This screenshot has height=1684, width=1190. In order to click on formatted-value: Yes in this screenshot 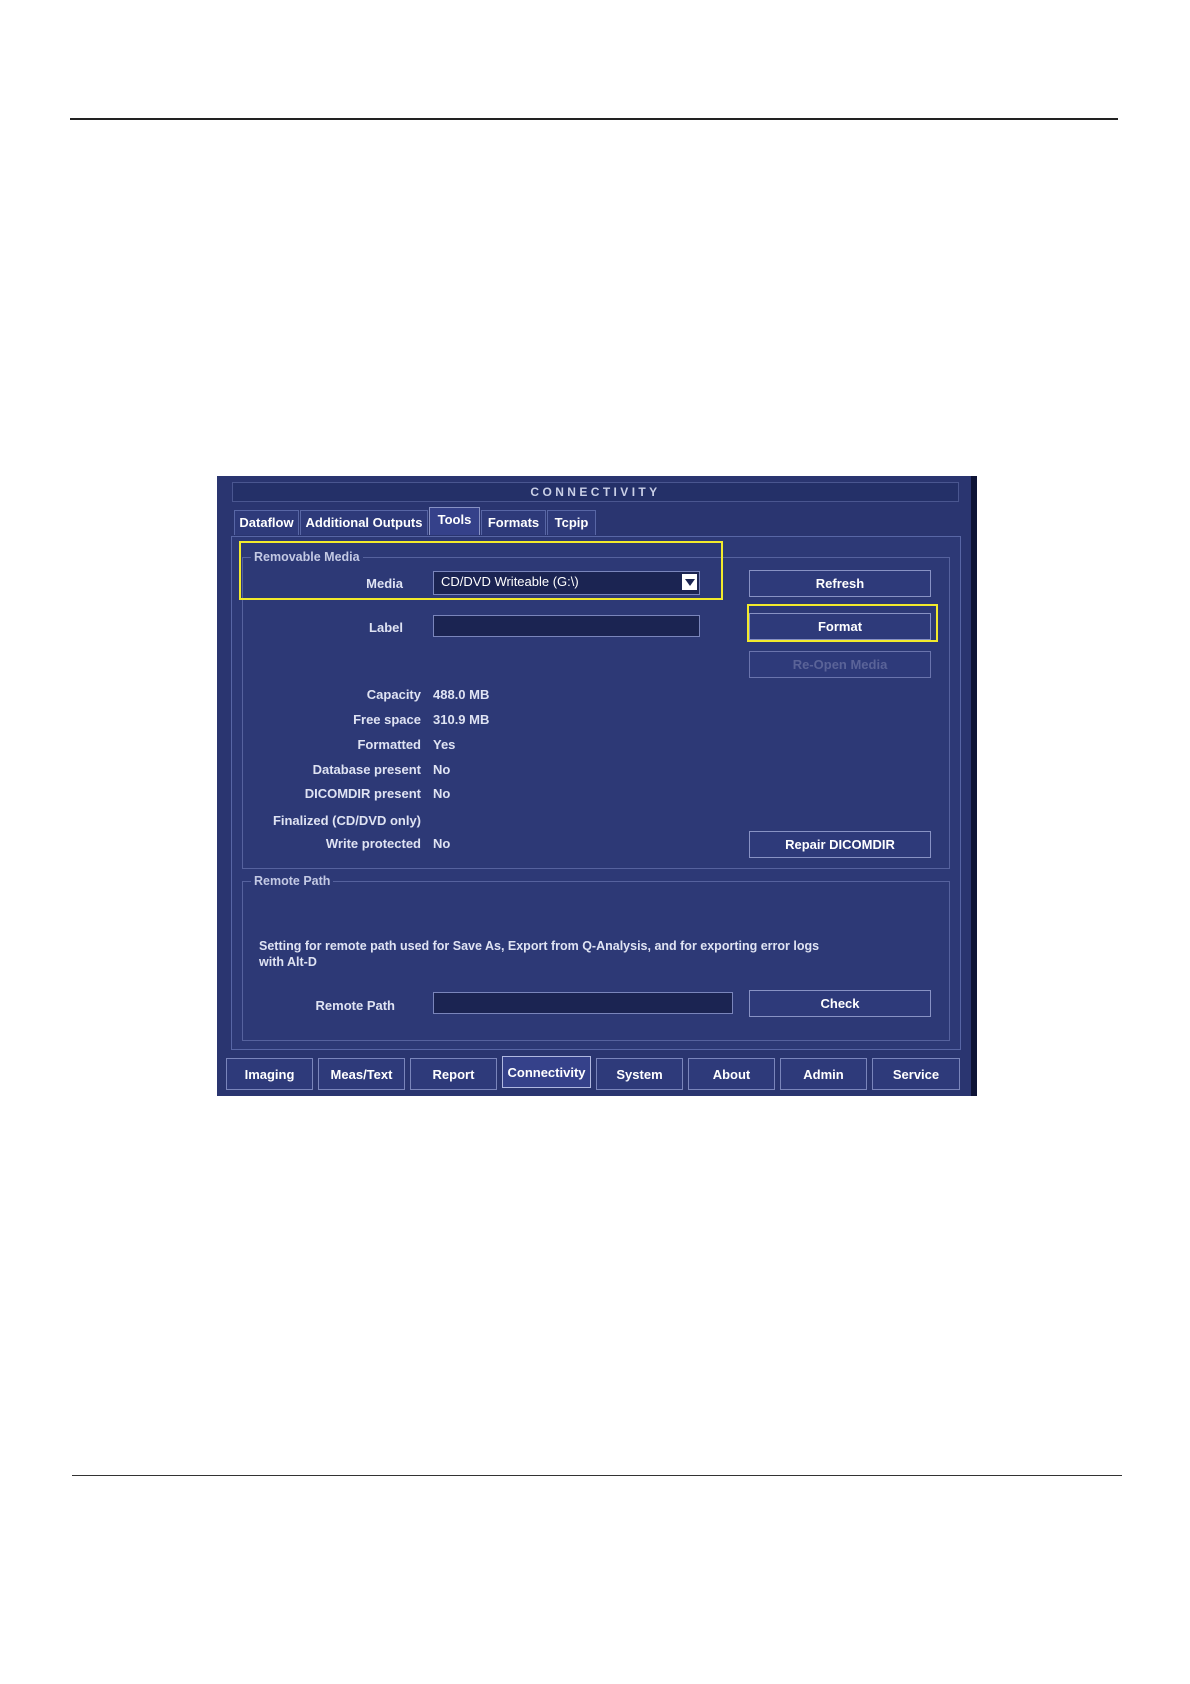, I will do `click(444, 744)`.